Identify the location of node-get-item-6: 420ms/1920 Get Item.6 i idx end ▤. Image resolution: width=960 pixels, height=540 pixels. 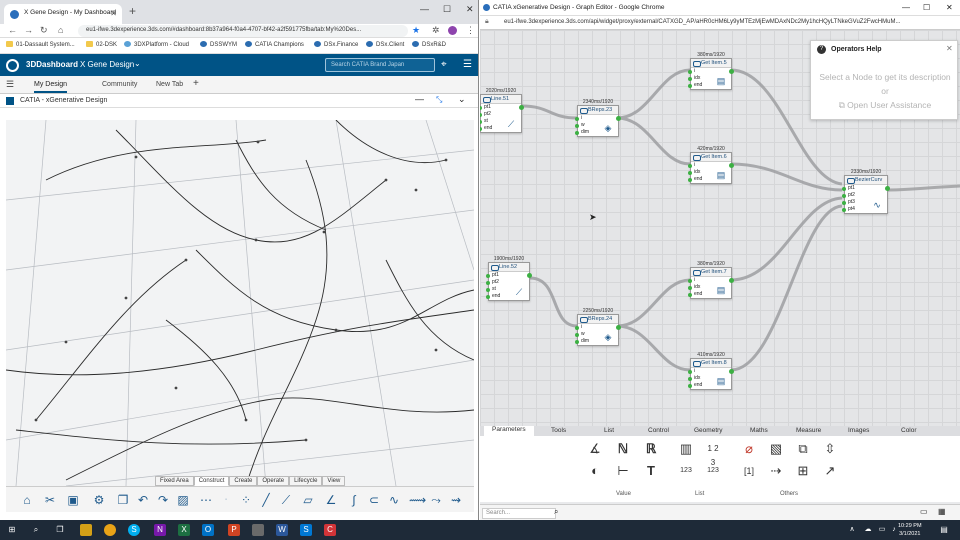
(711, 165).